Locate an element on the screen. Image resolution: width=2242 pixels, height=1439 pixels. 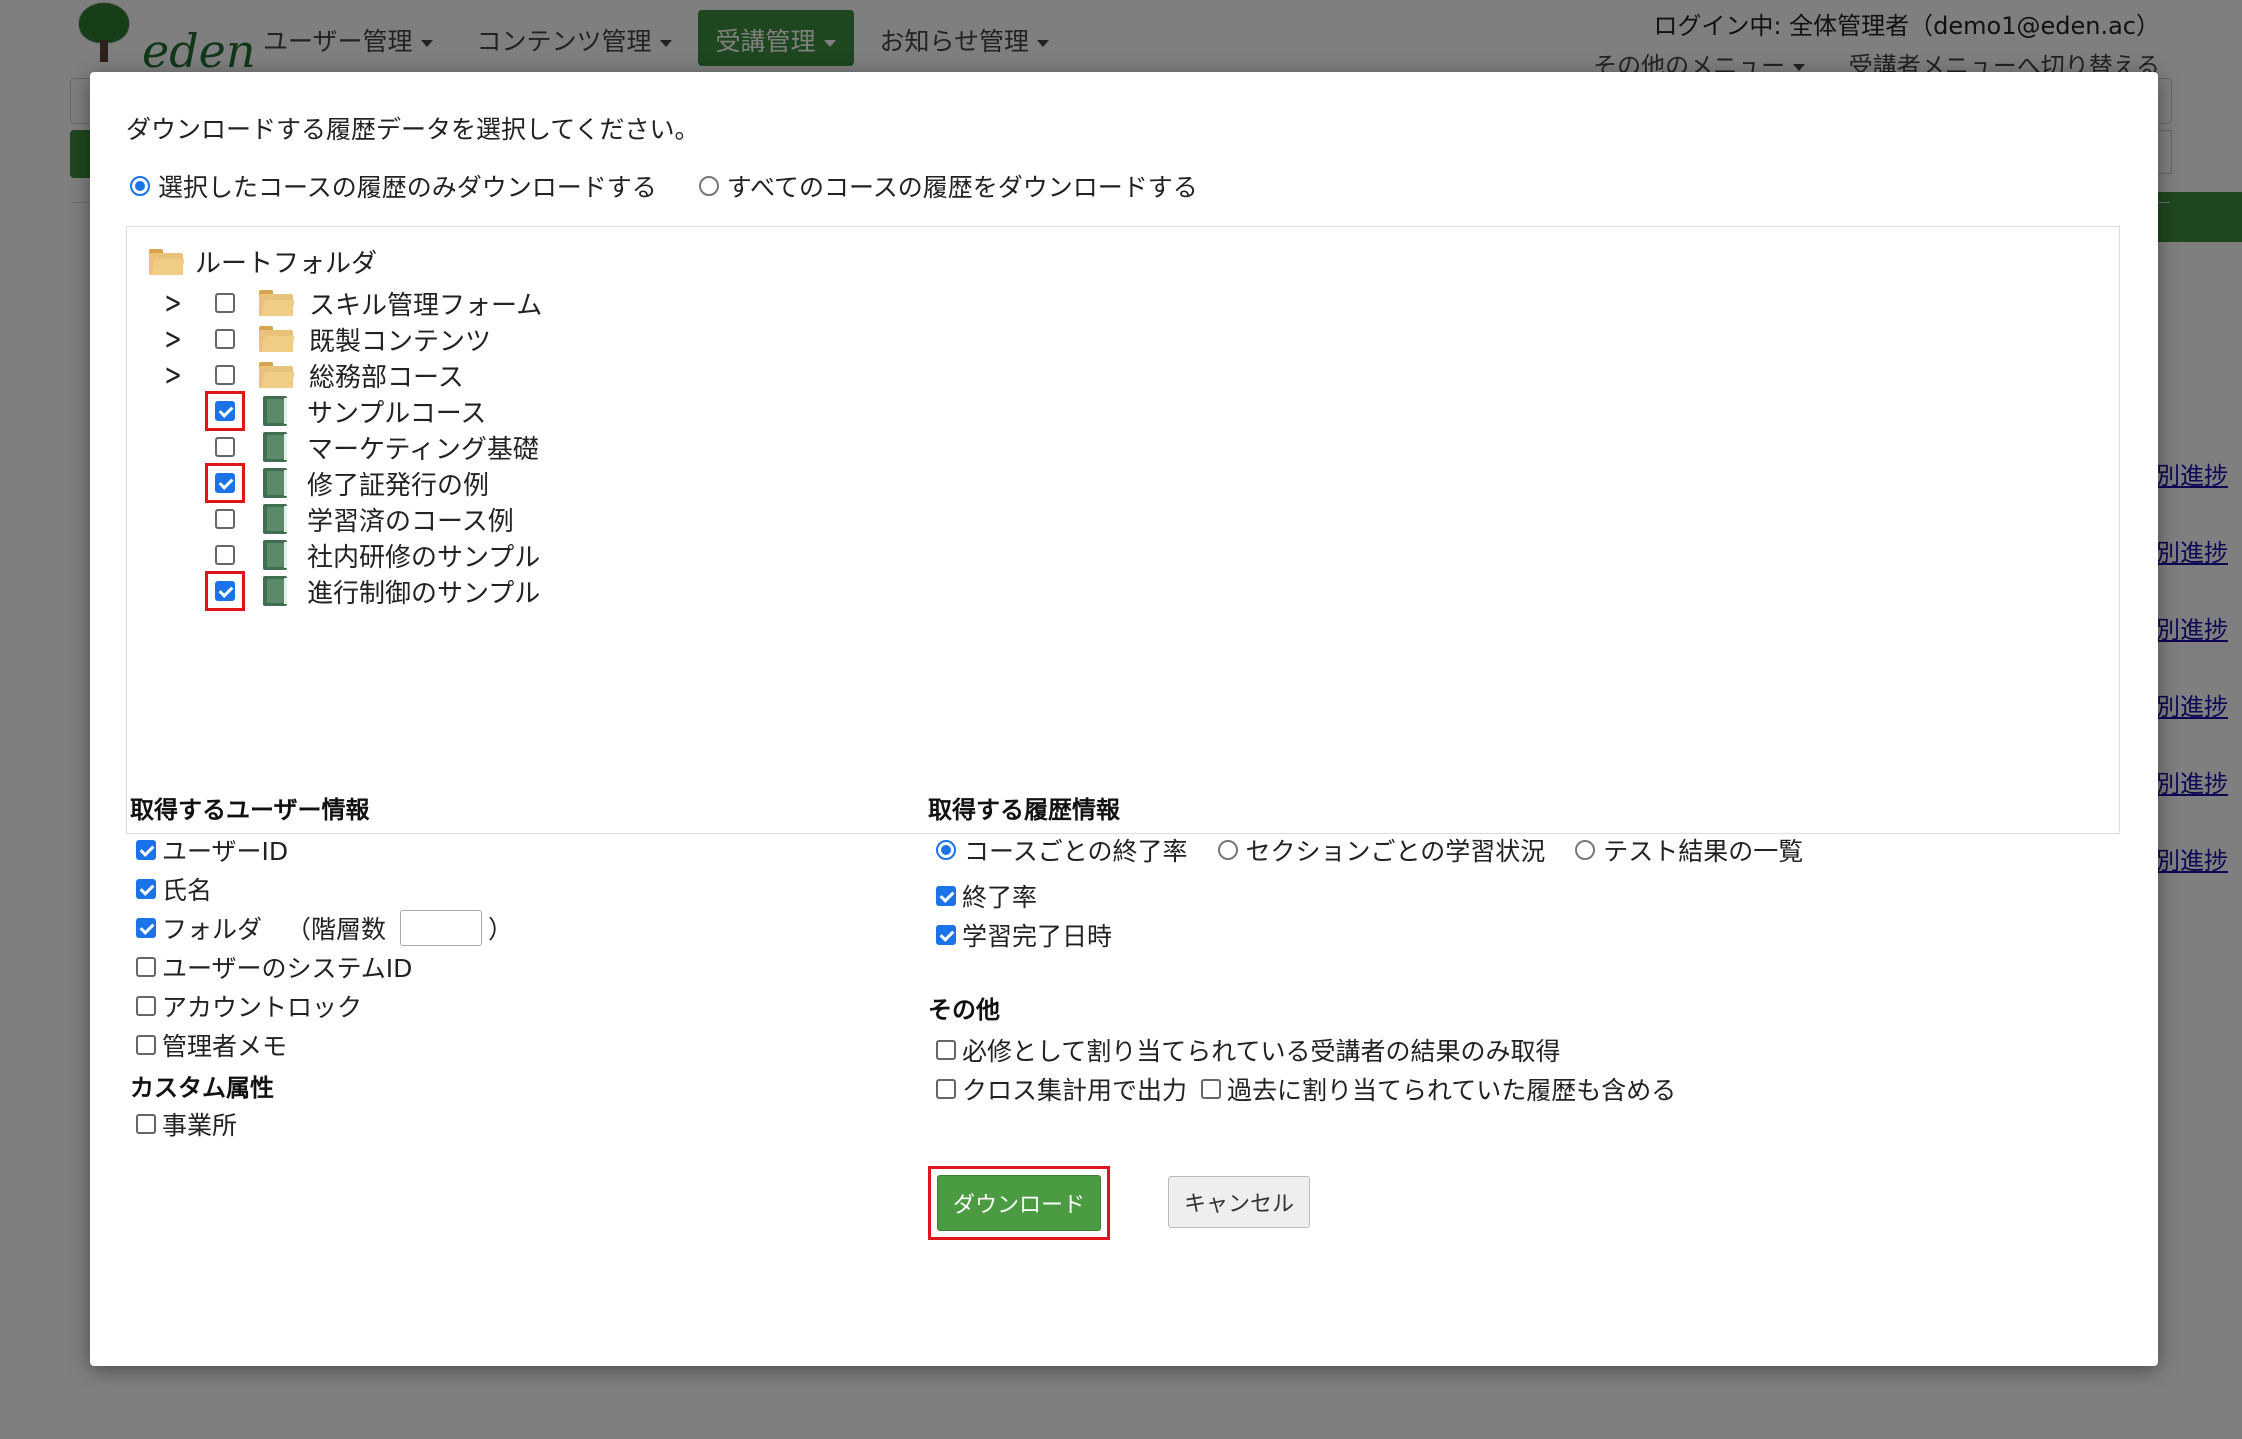
admin-memo-checkbox is located at coordinates (146, 1045).